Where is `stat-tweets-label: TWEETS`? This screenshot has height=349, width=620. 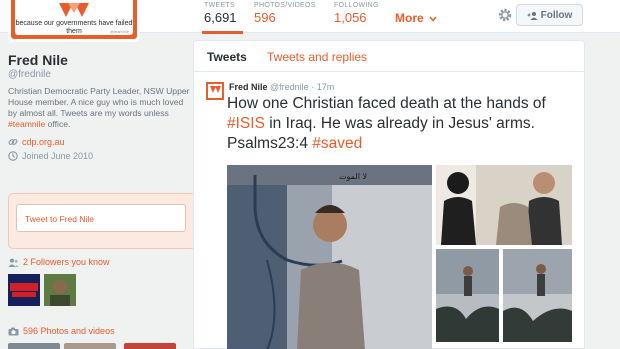 stat-tweets-label: TWEETS is located at coordinates (219, 5).